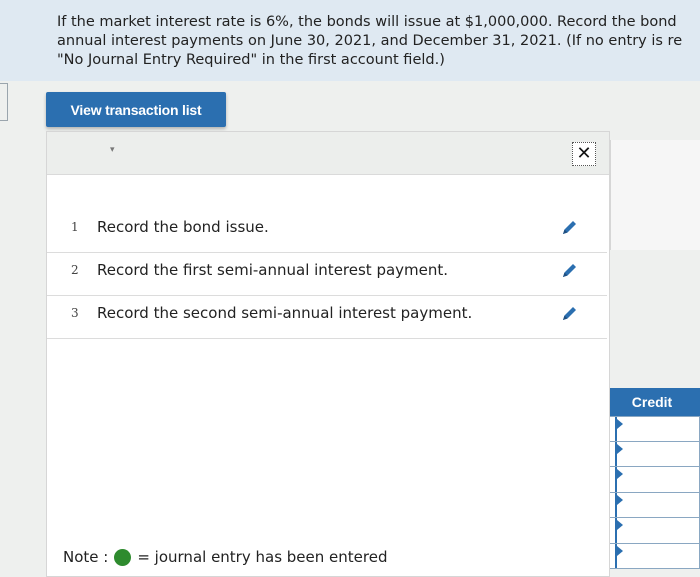 The width and height of the screenshot is (700, 577). What do you see at coordinates (112, 150) in the screenshot?
I see `cursor-mark: ▾` at bounding box center [112, 150].